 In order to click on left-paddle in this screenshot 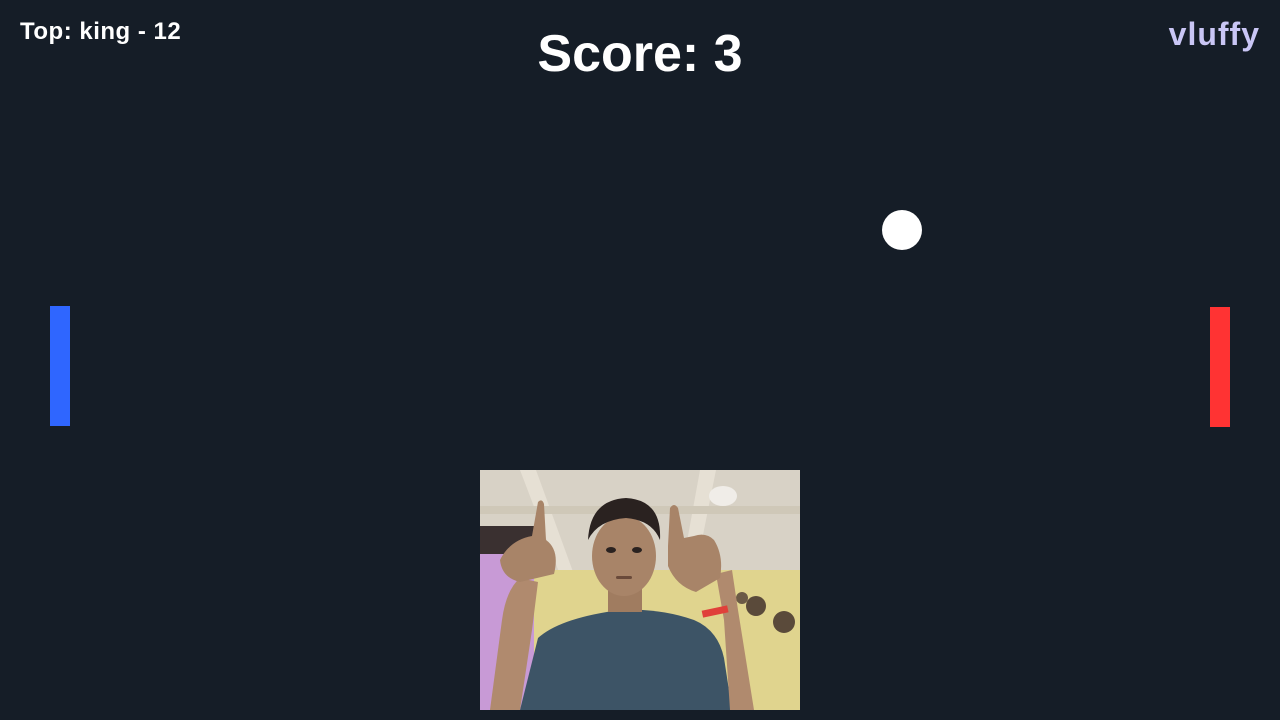, I will do `click(60, 366)`.